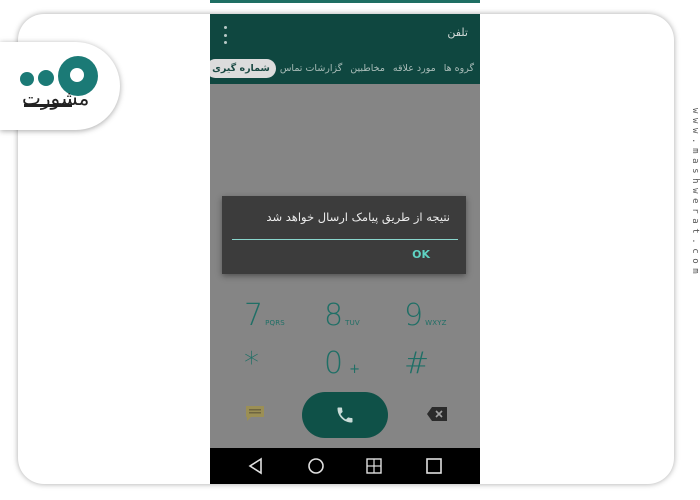 The width and height of the screenshot is (700, 500). What do you see at coordinates (316, 466) in the screenshot?
I see `home-icon` at bounding box center [316, 466].